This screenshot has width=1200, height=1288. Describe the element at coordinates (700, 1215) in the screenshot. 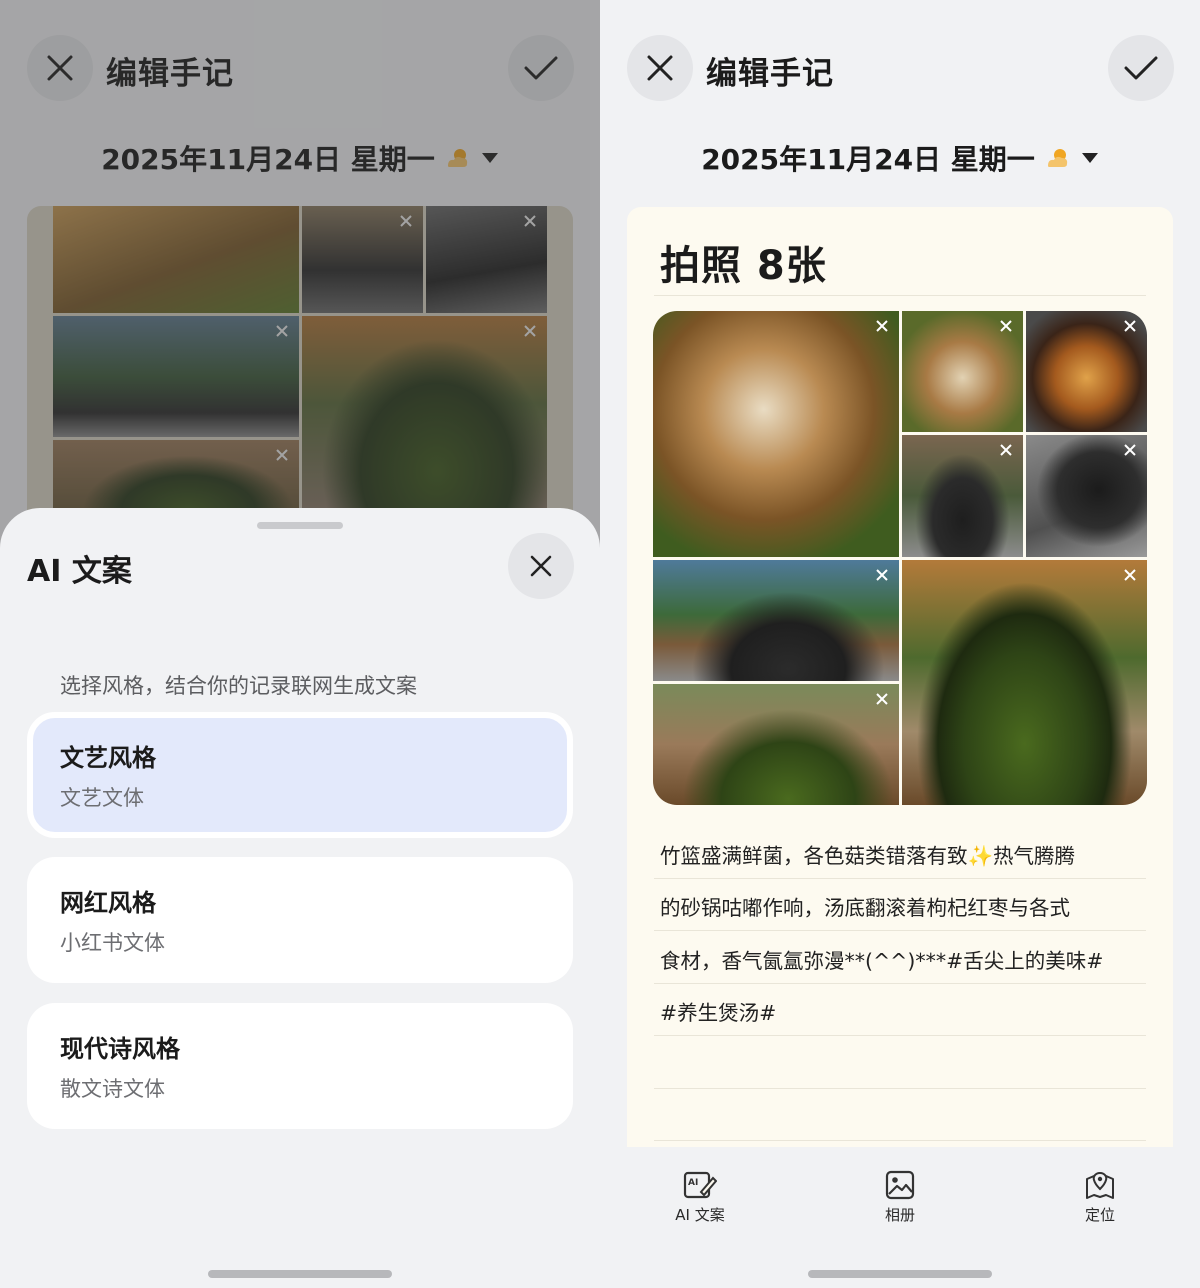

I see `tool-label: AI 文案` at that location.